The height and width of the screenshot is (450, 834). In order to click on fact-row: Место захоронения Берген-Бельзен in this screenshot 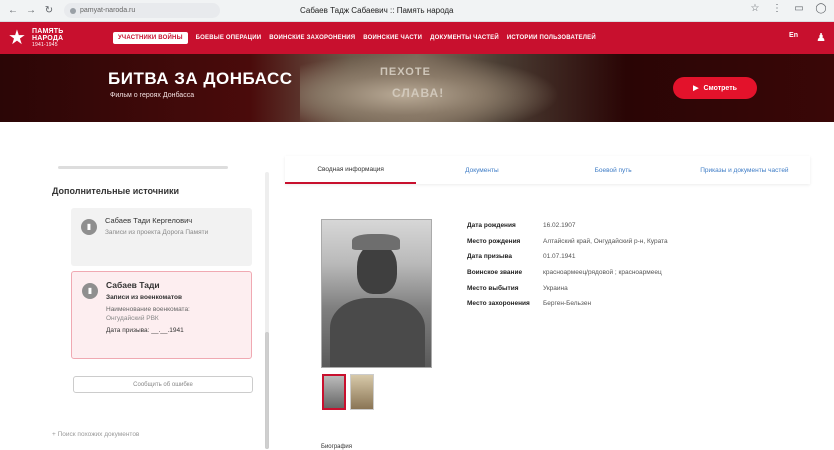, I will do `click(567, 304)`.